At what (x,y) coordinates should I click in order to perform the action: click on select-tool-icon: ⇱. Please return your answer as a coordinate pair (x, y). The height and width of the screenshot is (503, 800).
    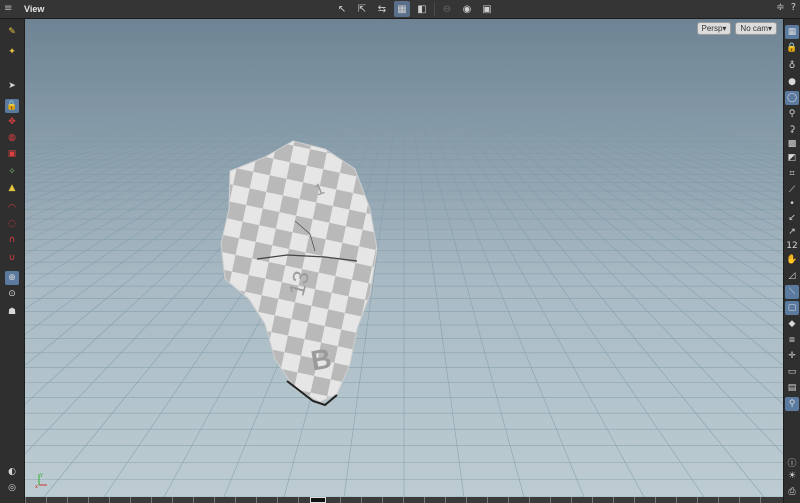
    Looking at the image, I should click on (362, 9).